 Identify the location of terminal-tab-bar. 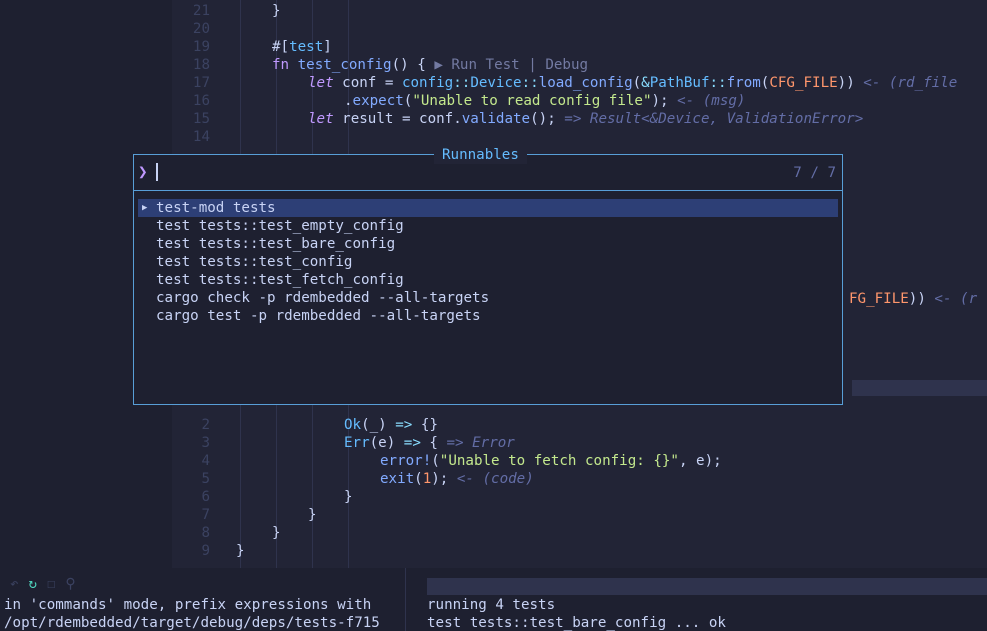
(707, 586).